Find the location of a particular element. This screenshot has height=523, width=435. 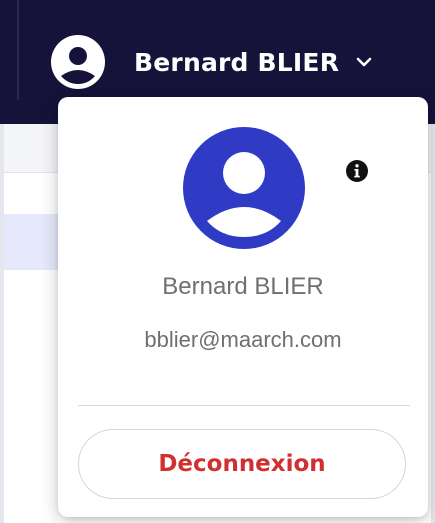

user-menu-toggle: Bernard BLIER is located at coordinates (211, 62).